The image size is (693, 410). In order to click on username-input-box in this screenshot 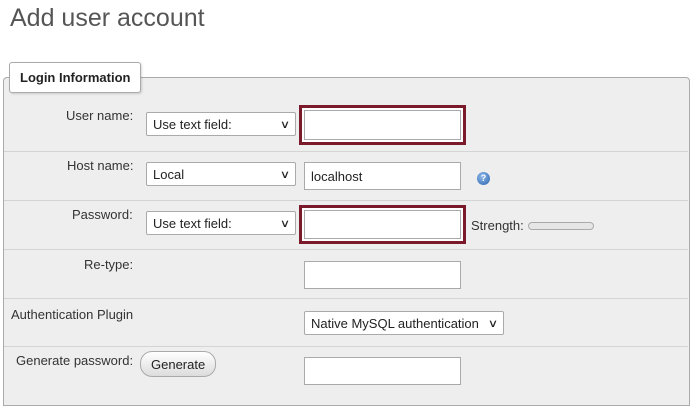, I will do `click(382, 125)`.